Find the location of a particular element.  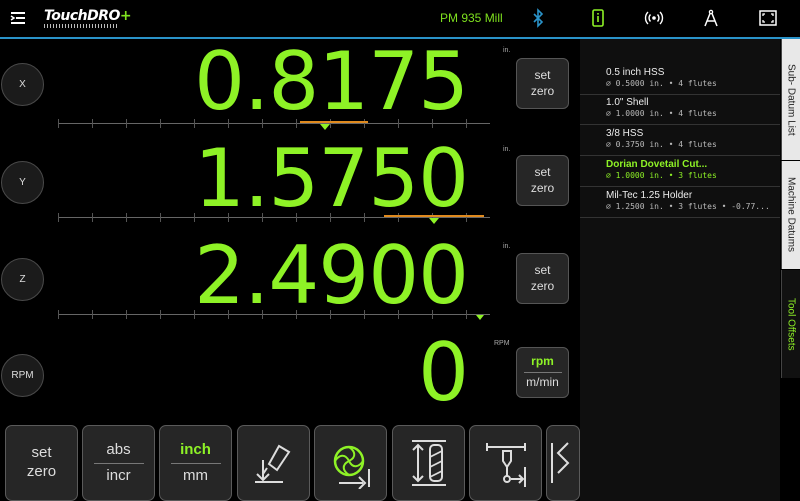

tab-machine-datums: Machine Datums is located at coordinates (790, 215).